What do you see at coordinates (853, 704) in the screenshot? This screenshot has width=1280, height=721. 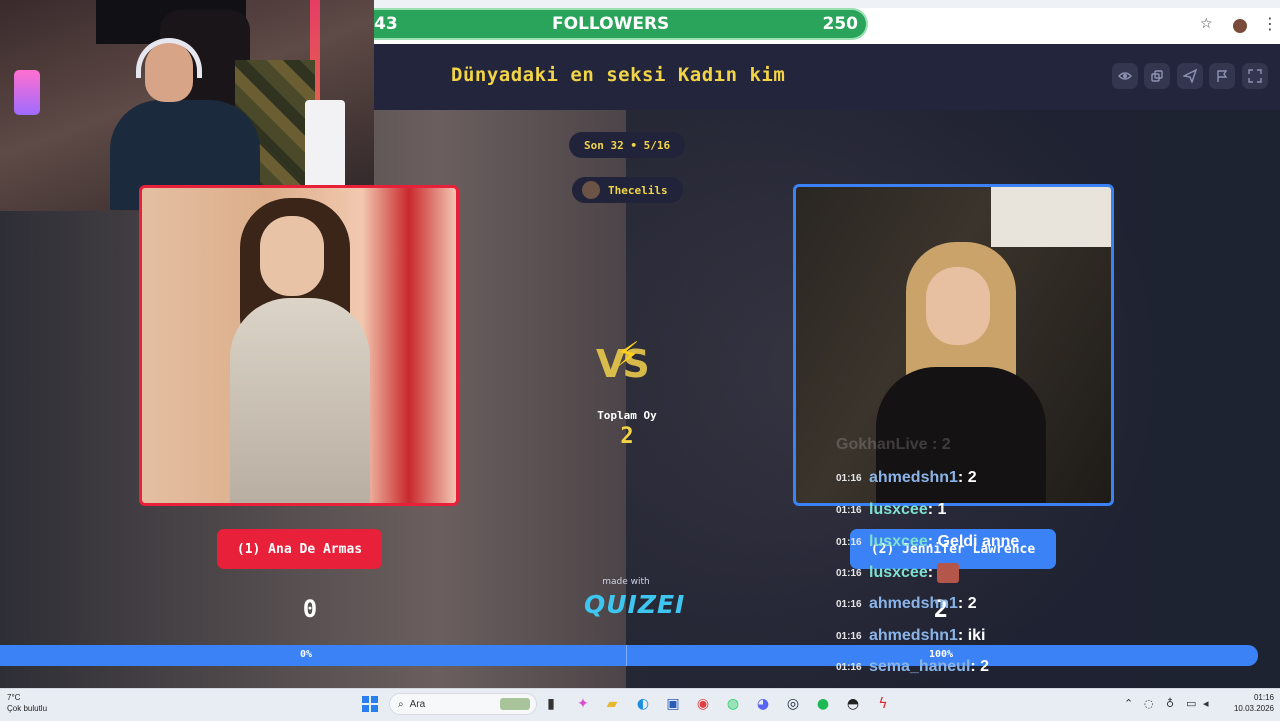 I see `obs-icon: ◓` at bounding box center [853, 704].